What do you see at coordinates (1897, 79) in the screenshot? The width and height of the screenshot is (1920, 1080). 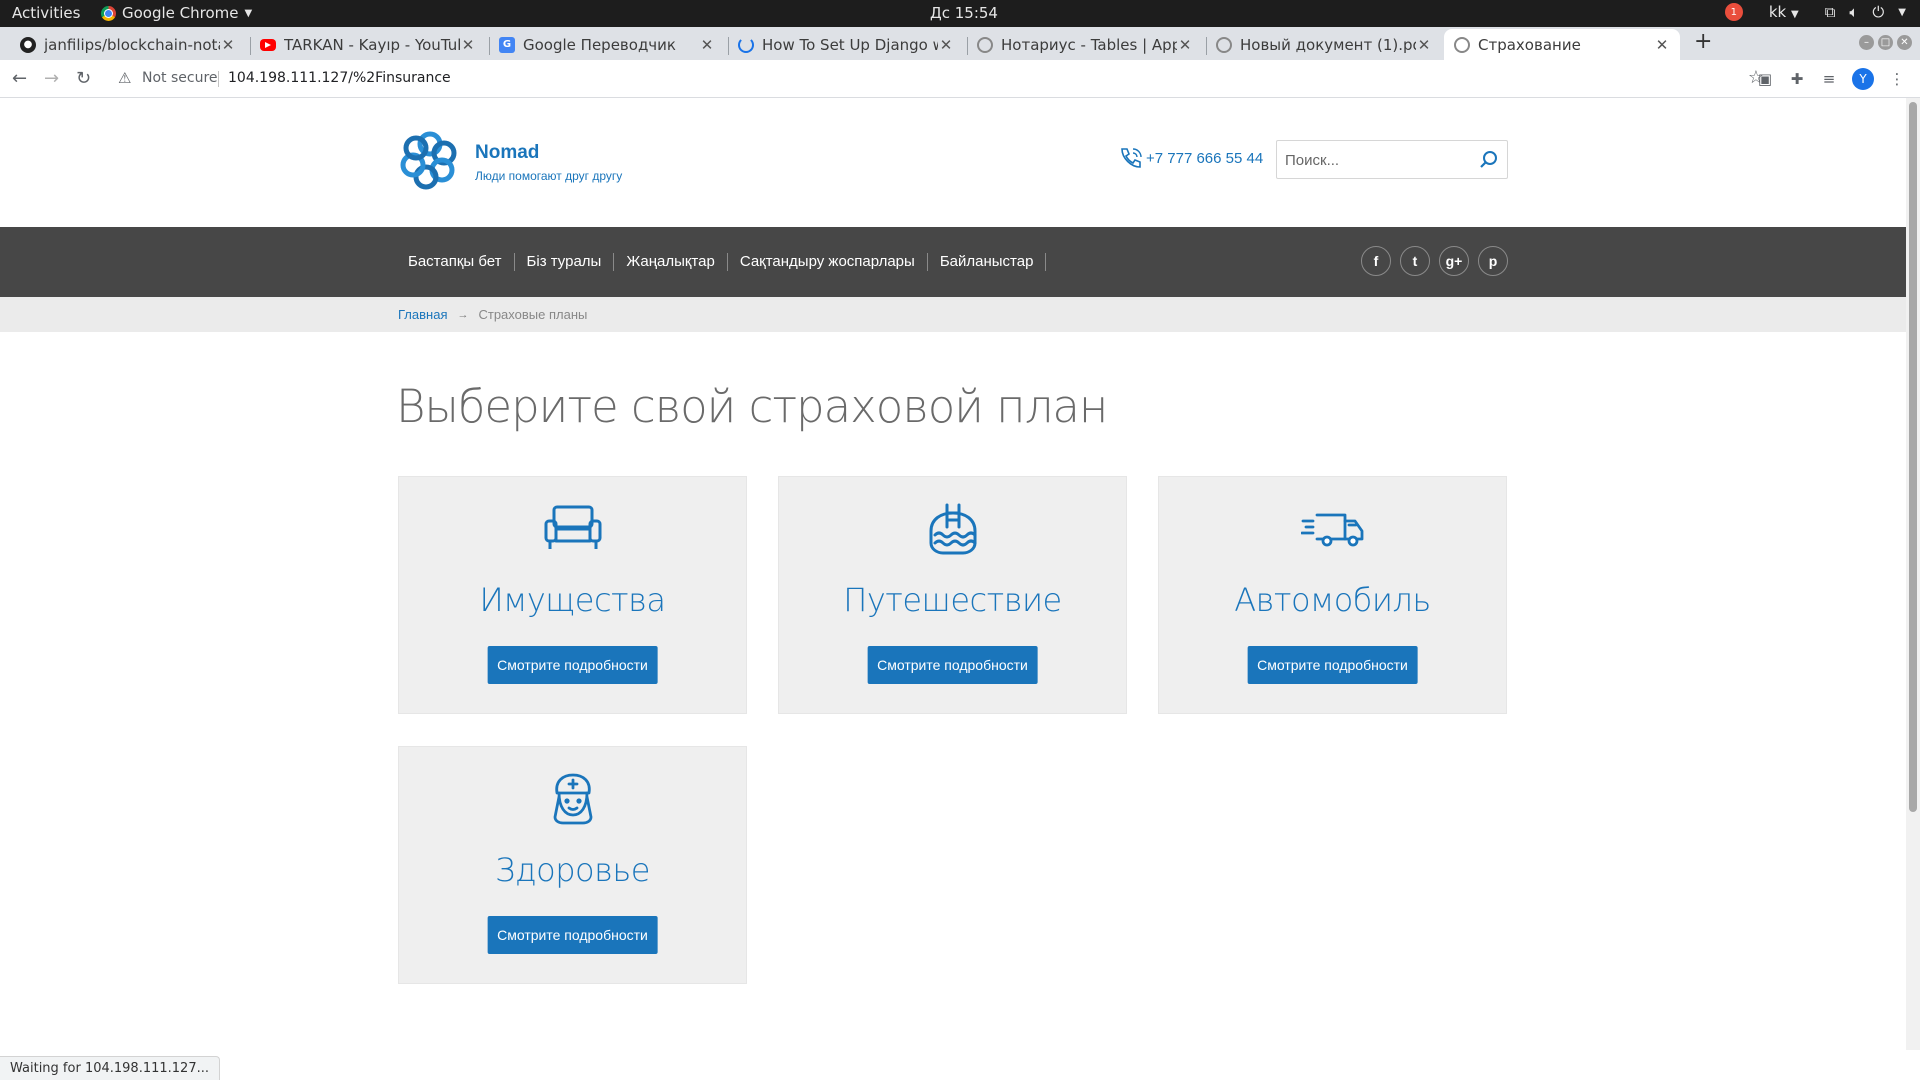 I see `more-menu-icon: ⋮` at bounding box center [1897, 79].